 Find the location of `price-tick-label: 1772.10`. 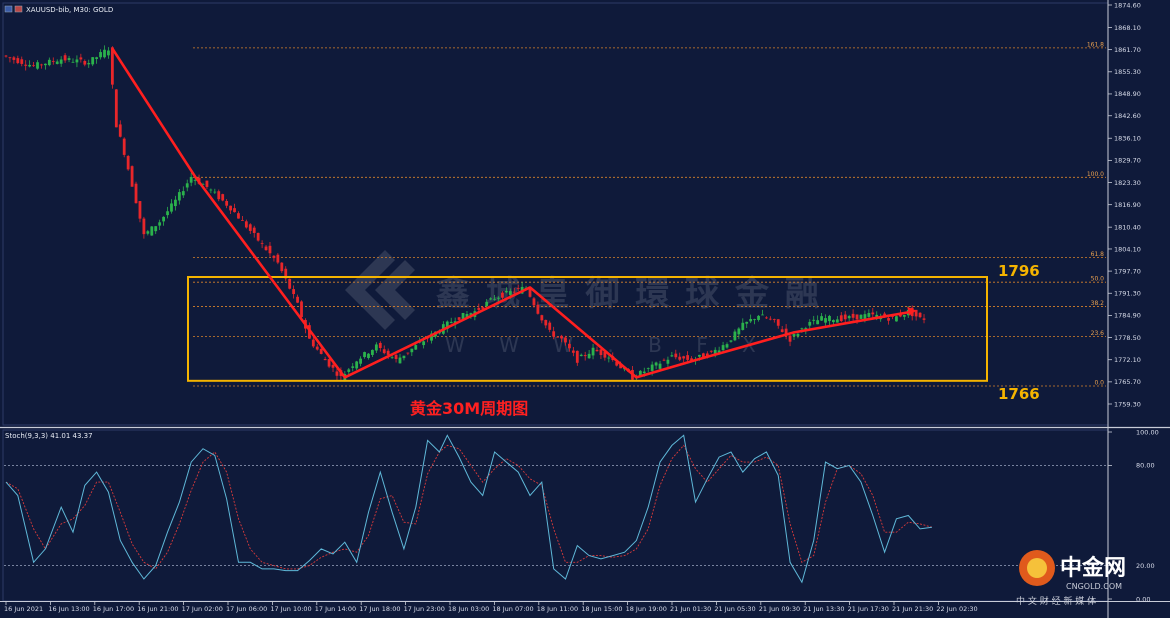

price-tick-label: 1772.10 is located at coordinates (1127, 360).